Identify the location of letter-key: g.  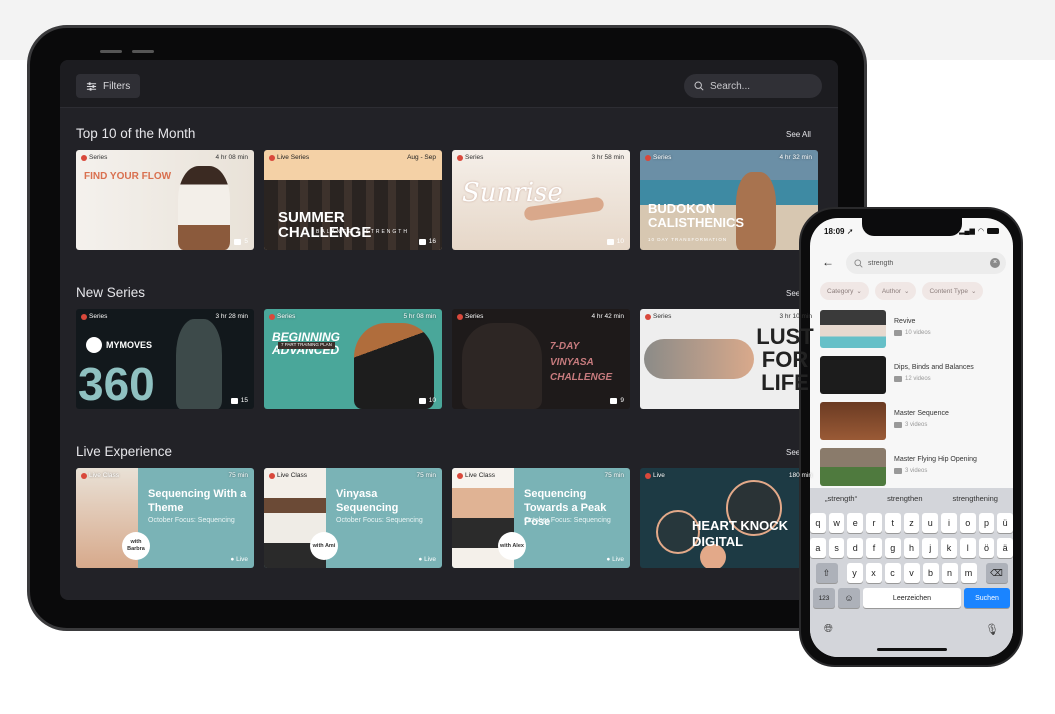
(892, 548).